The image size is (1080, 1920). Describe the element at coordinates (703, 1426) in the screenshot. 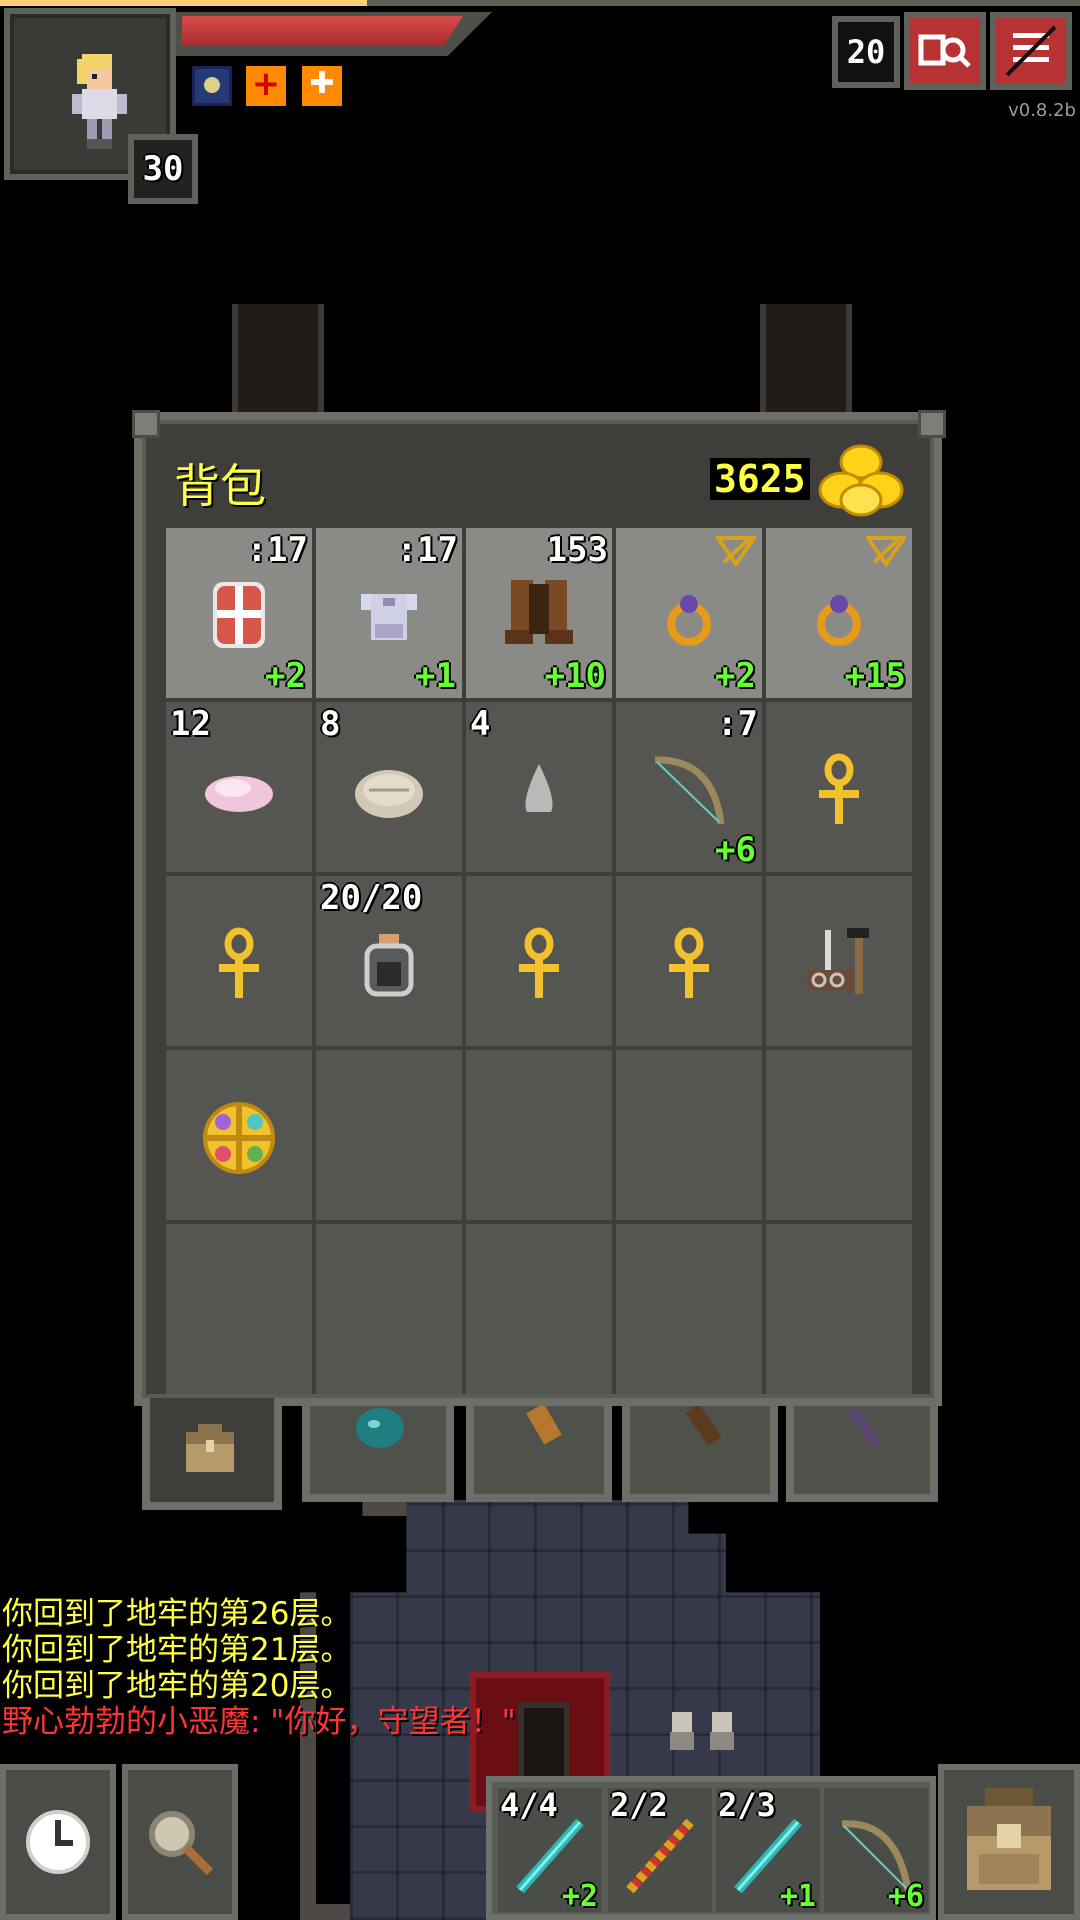

I see `wand-holster-icon` at that location.